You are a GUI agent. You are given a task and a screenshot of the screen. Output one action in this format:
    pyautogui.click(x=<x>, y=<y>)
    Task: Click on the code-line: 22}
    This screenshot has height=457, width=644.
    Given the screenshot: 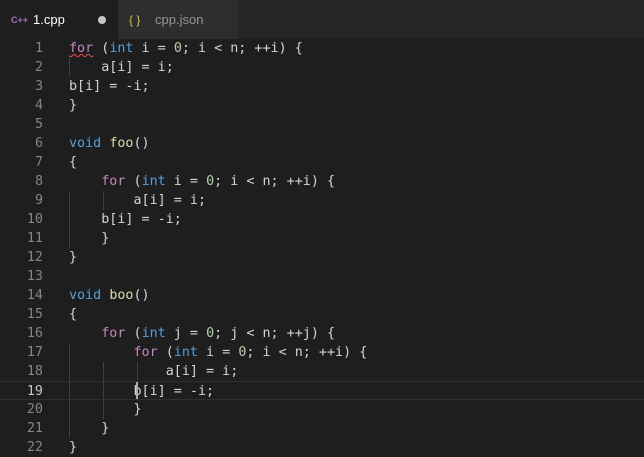 What is the action you would take?
    pyautogui.click(x=322, y=447)
    